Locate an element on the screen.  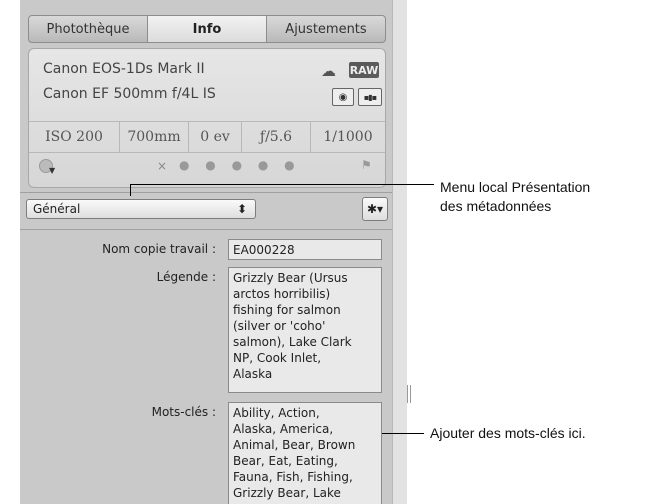
rating-dots: ● ● ● ● ● is located at coordinates (240, 165).